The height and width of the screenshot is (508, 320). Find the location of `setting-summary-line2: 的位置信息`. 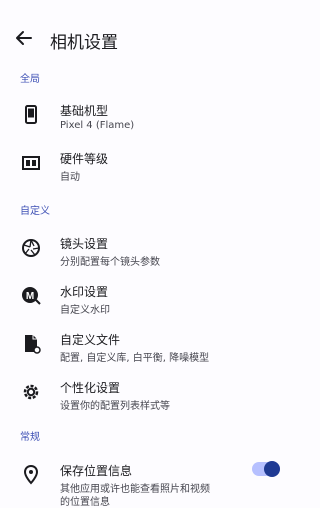

setting-summary-line2: 的位置信息 is located at coordinates (85, 502).